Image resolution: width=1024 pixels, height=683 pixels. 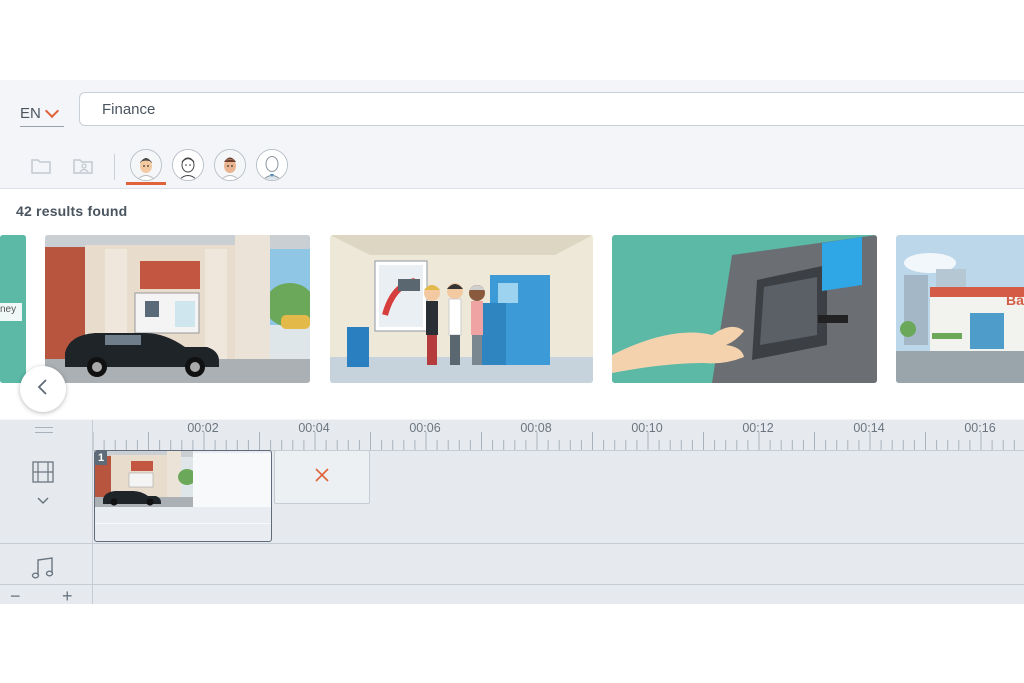 I want to click on scene-clip: 1, so click(x=183, y=496).